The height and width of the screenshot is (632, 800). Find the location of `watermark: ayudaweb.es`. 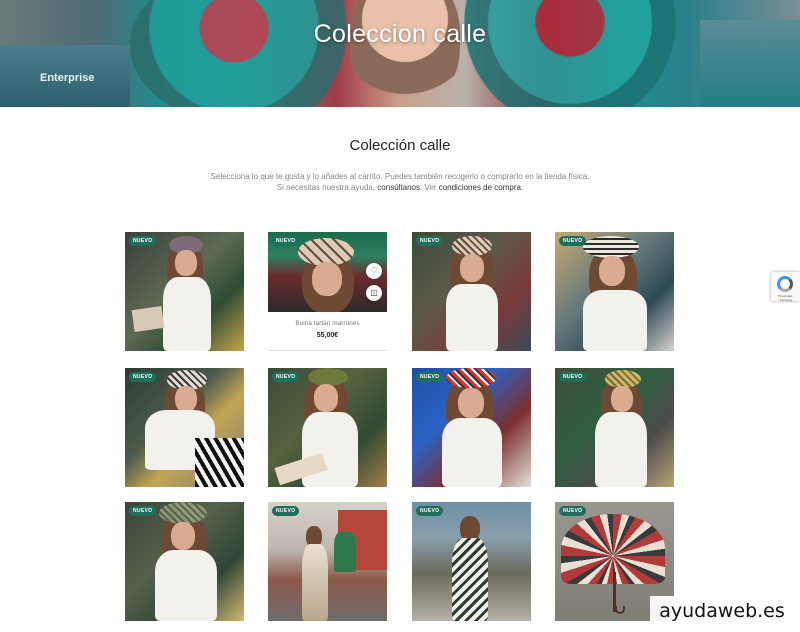

watermark: ayudaweb.es is located at coordinates (722, 611).